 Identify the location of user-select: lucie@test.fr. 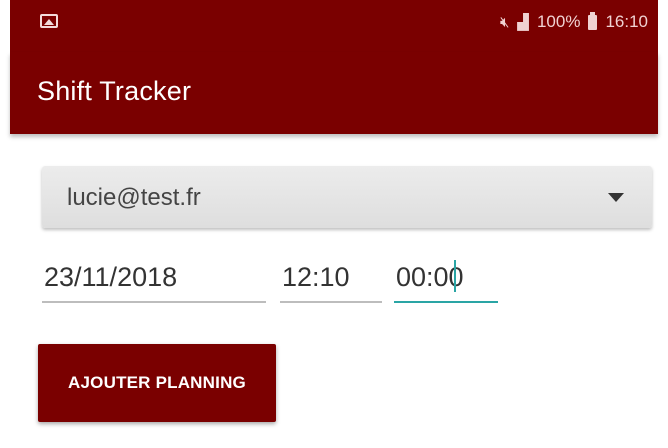
(347, 197).